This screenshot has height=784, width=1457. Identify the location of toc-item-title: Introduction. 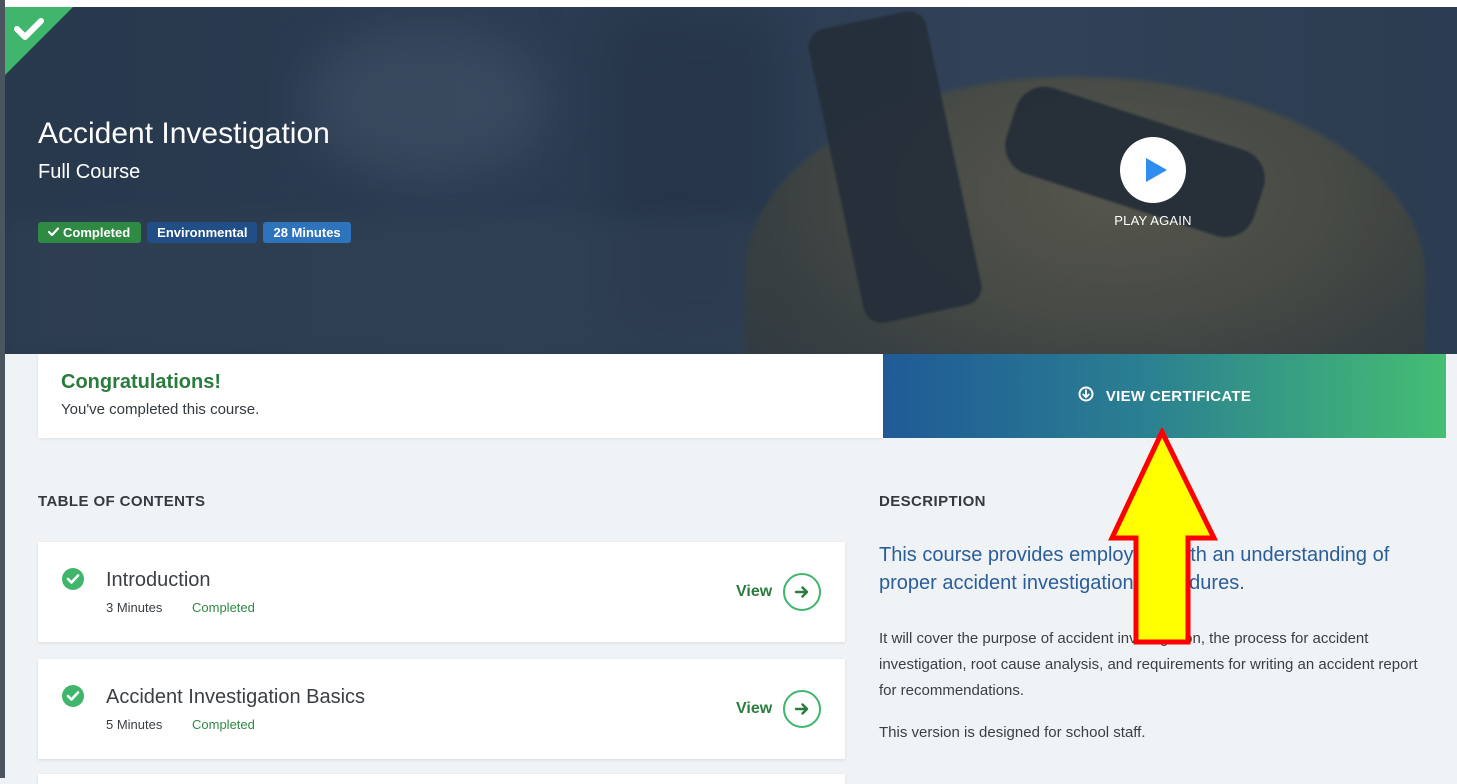
(158, 580).